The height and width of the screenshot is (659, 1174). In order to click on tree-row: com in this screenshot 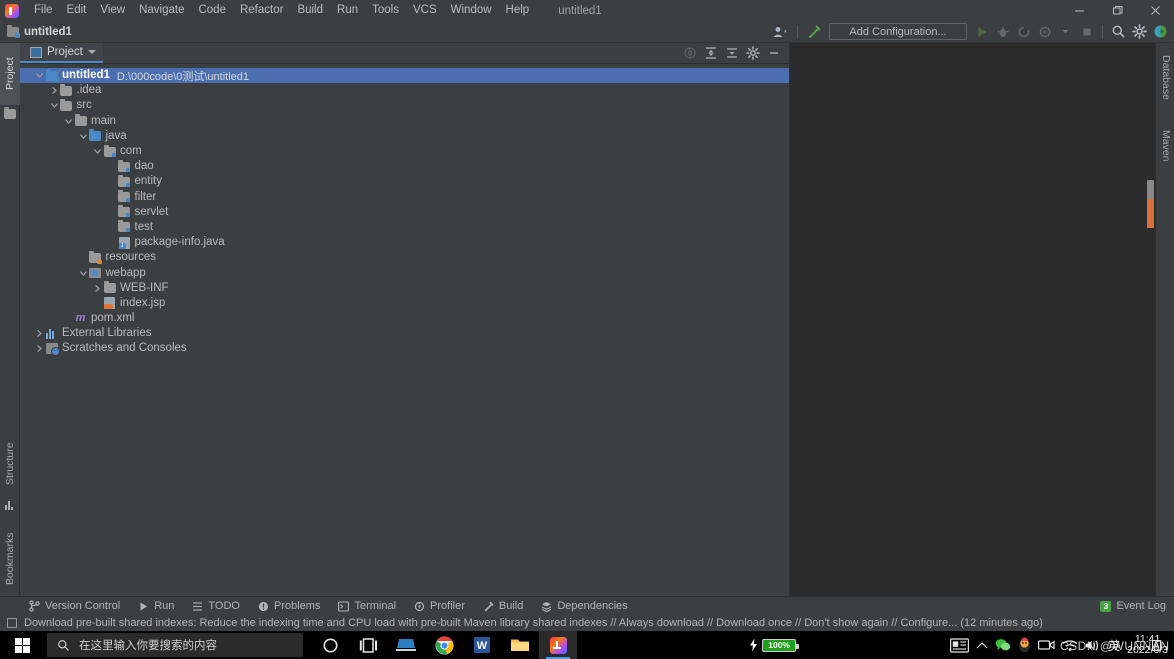, I will do `click(404, 151)`.